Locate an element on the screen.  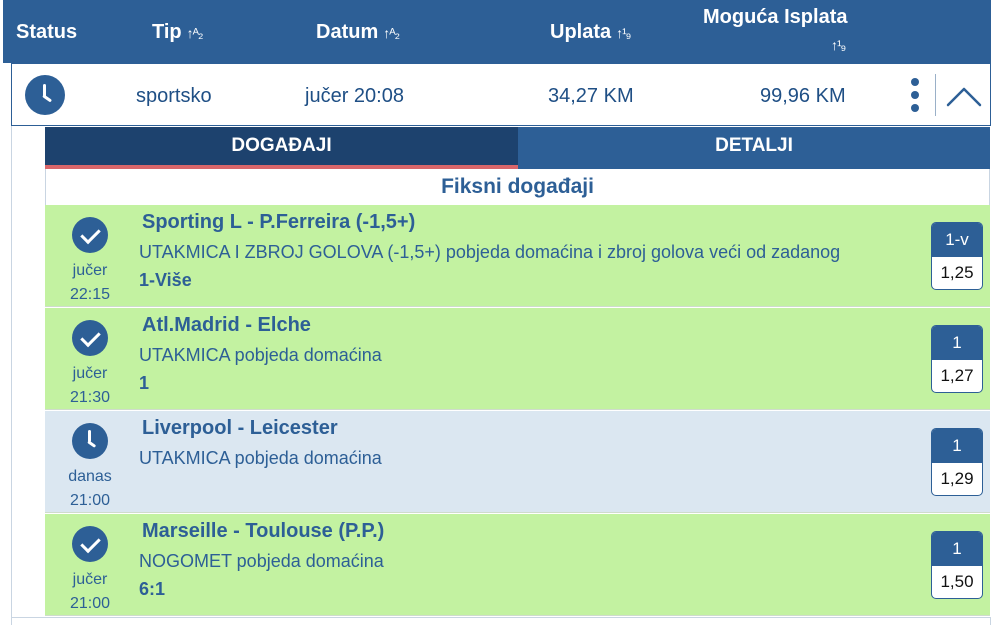
odd-value: 1,27 is located at coordinates (957, 375).